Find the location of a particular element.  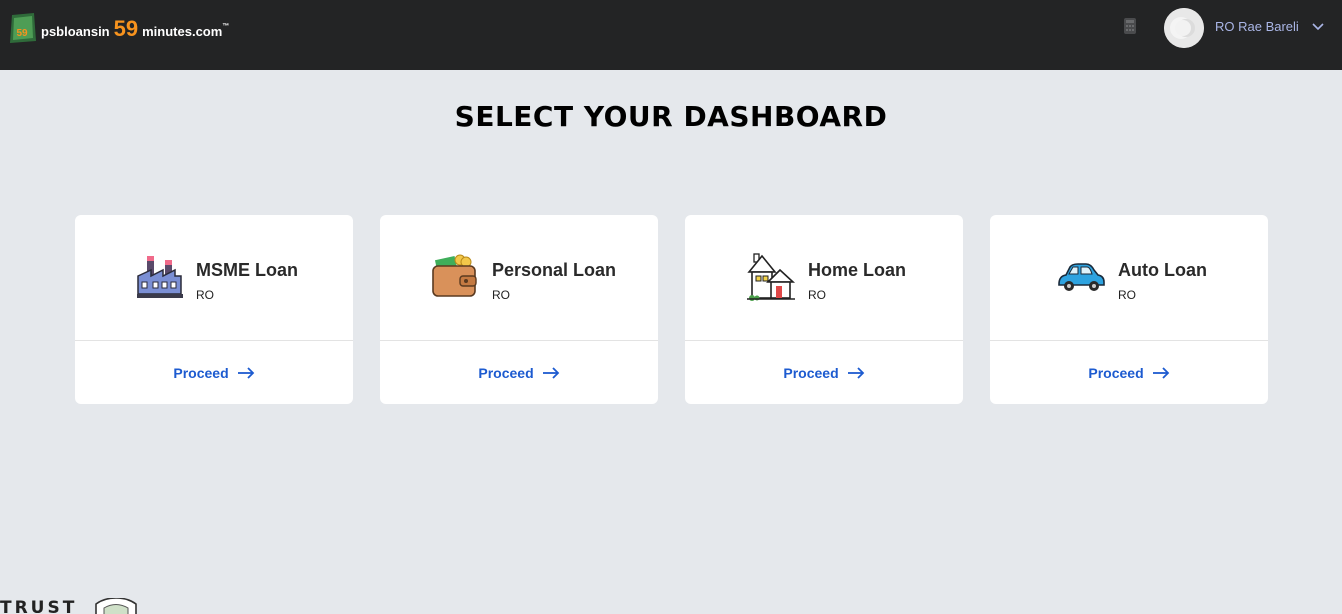

avatar is located at coordinates (1184, 28).